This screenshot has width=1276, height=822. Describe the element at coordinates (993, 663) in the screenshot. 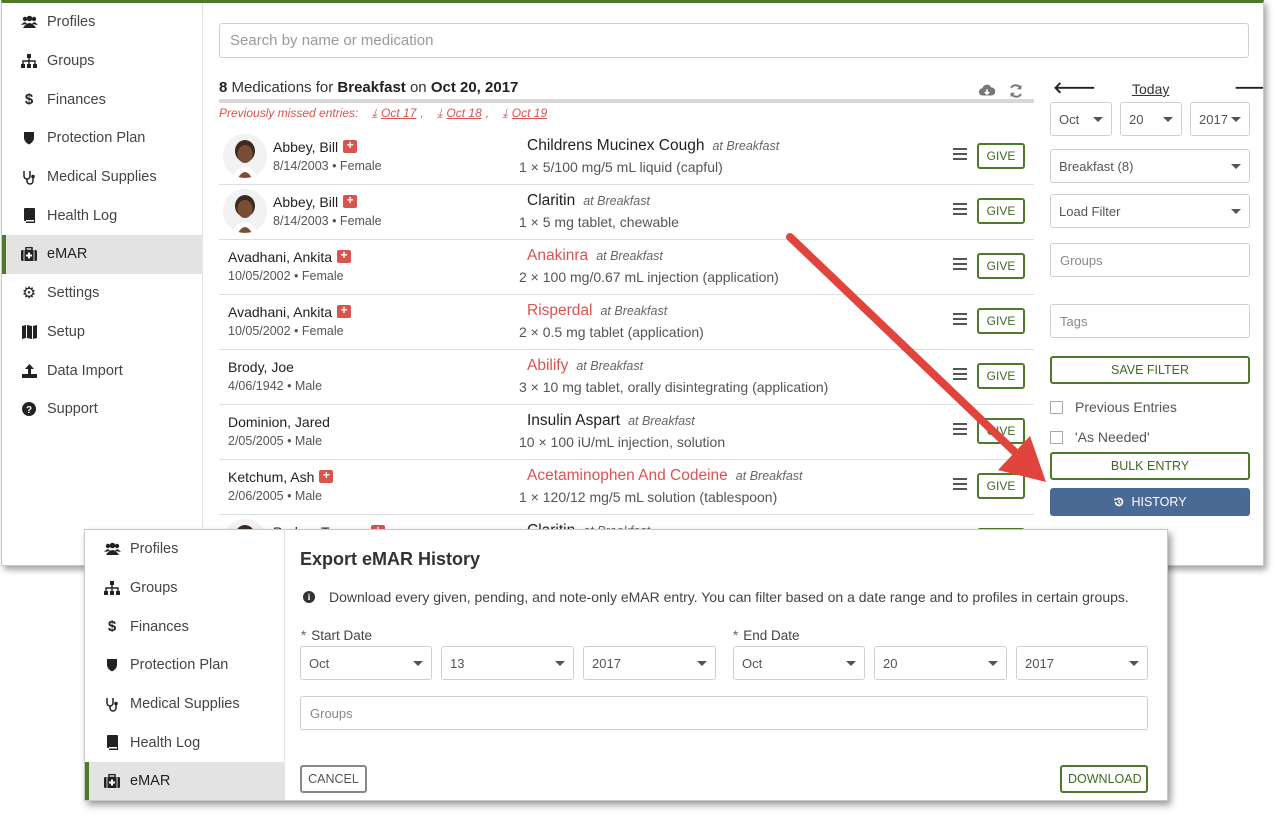

I see `chevron-down-icon` at that location.